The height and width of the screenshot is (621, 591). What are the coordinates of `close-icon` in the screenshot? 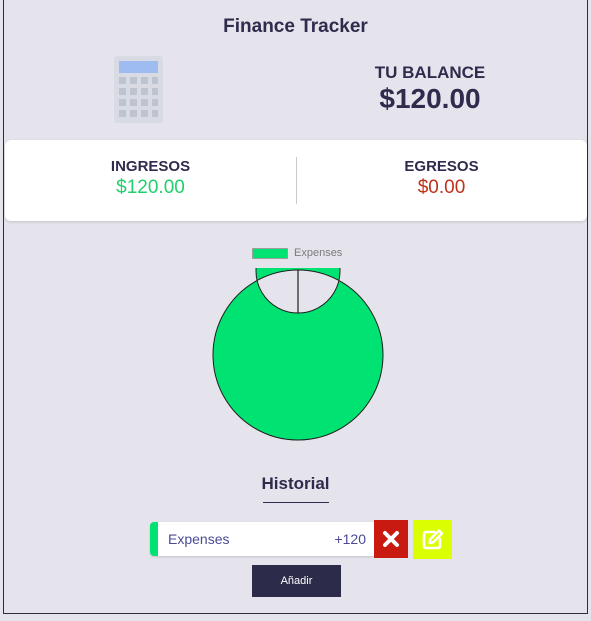 It's located at (391, 539).